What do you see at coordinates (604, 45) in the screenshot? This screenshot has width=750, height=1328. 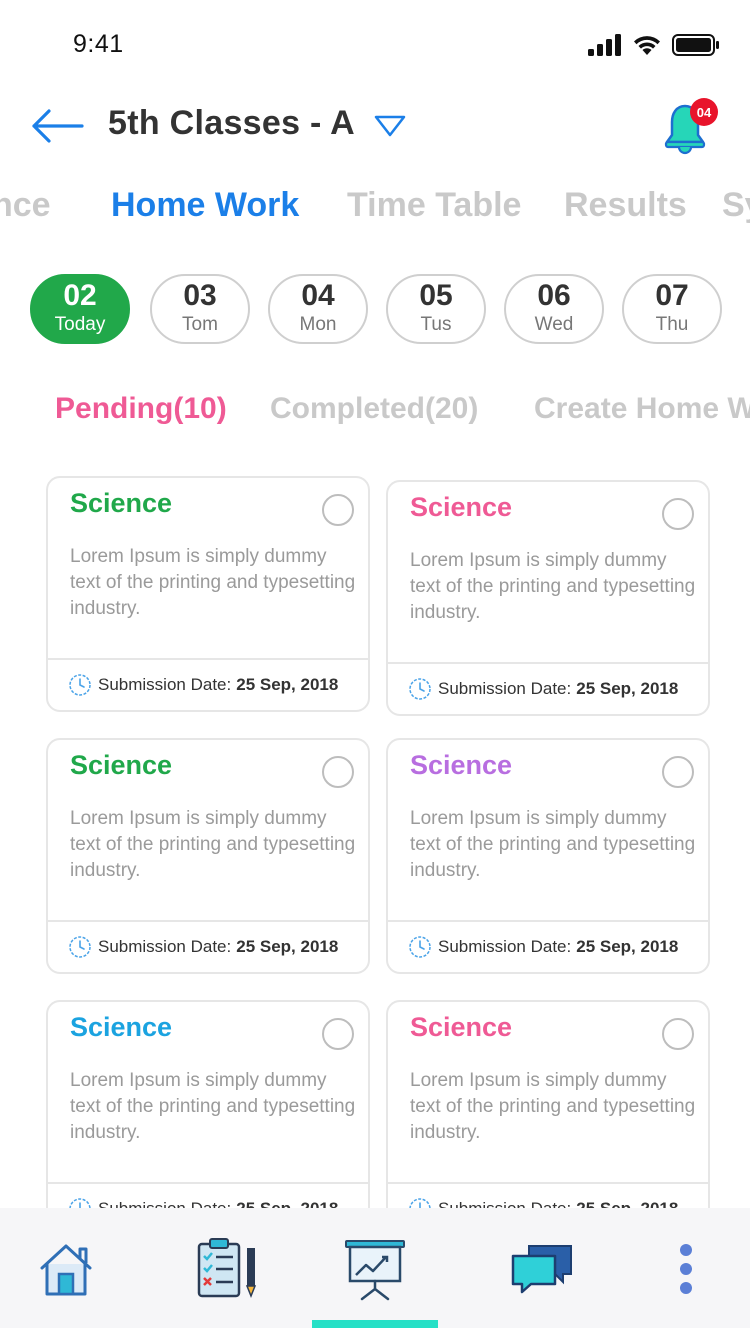 I see `cellular-signal-icon` at bounding box center [604, 45].